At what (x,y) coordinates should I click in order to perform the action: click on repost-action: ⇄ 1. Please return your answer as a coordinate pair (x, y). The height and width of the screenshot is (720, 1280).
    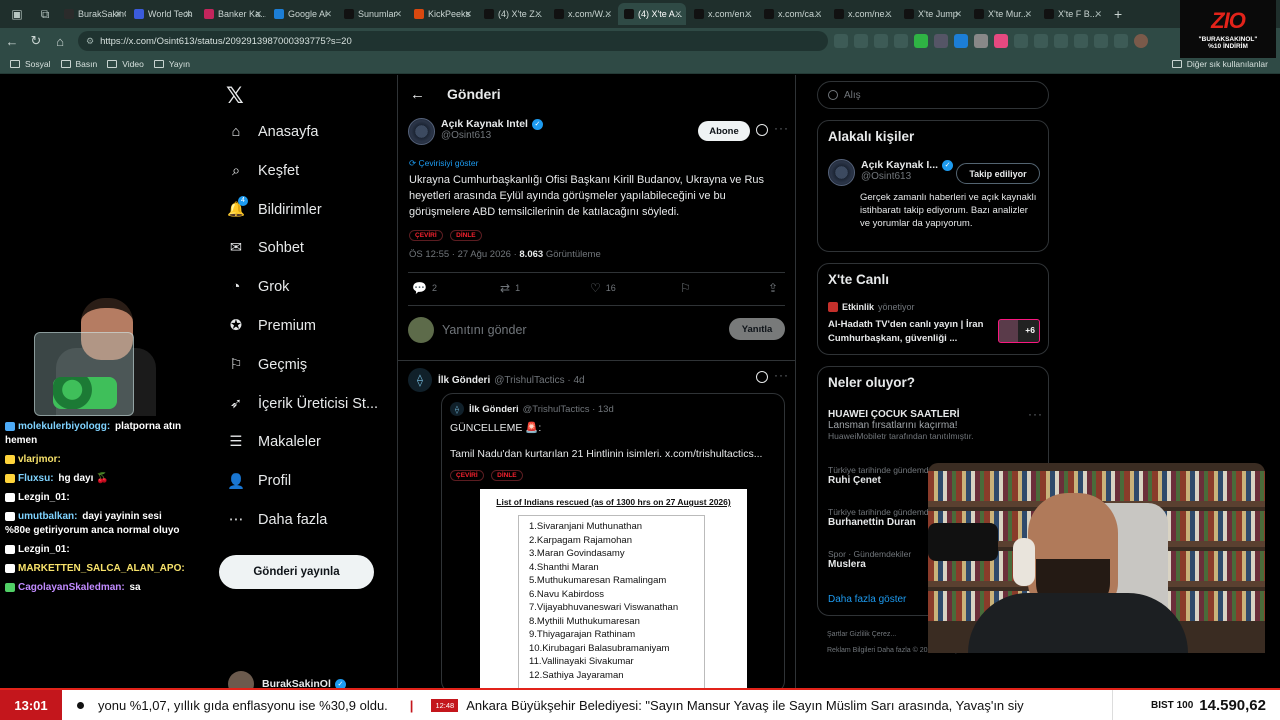
    Looking at the image, I should click on (510, 288).